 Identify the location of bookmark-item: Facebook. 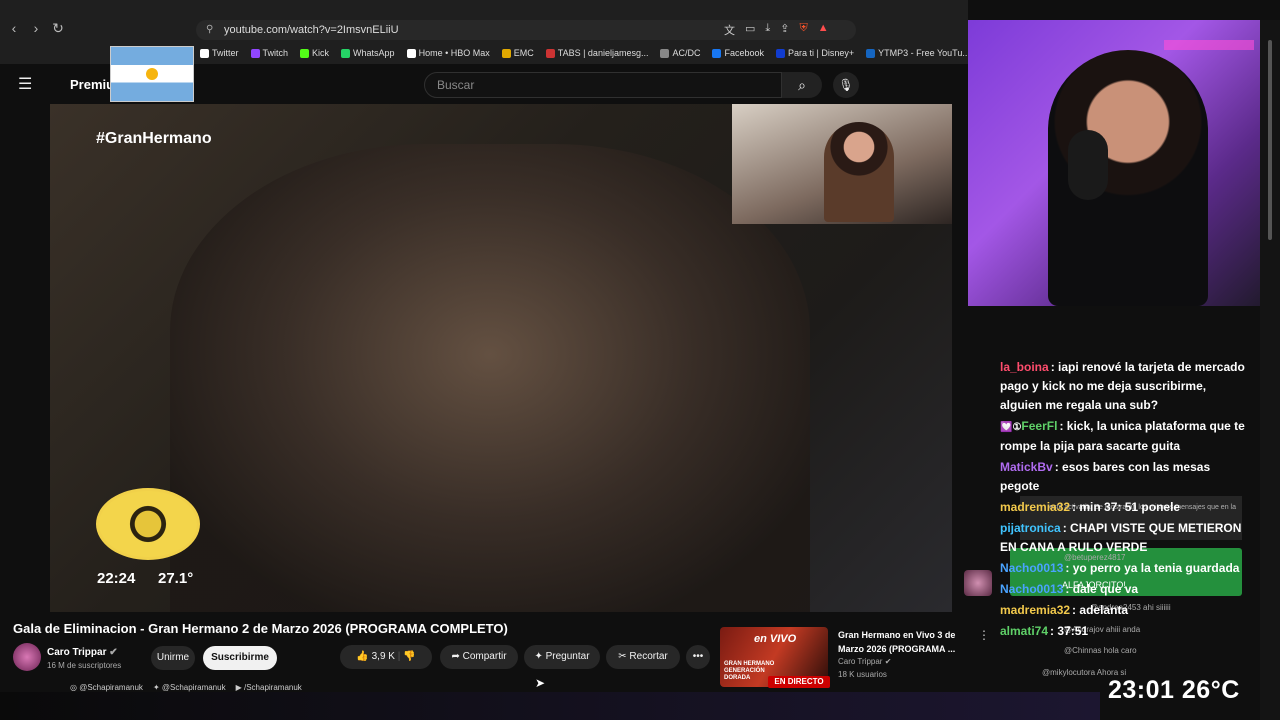
(738, 53).